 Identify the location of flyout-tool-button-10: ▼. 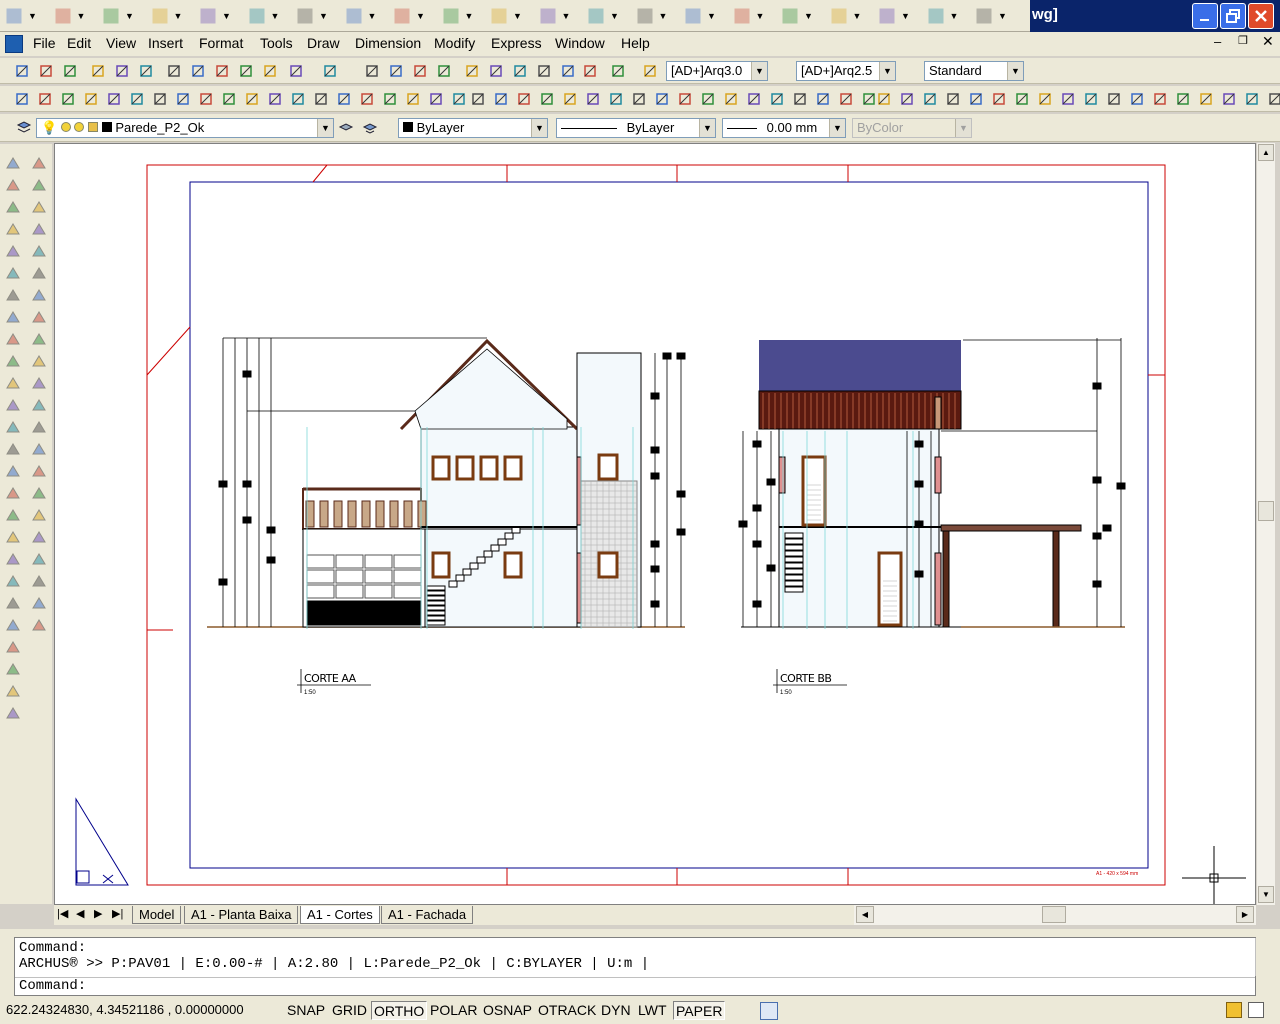
(463, 16).